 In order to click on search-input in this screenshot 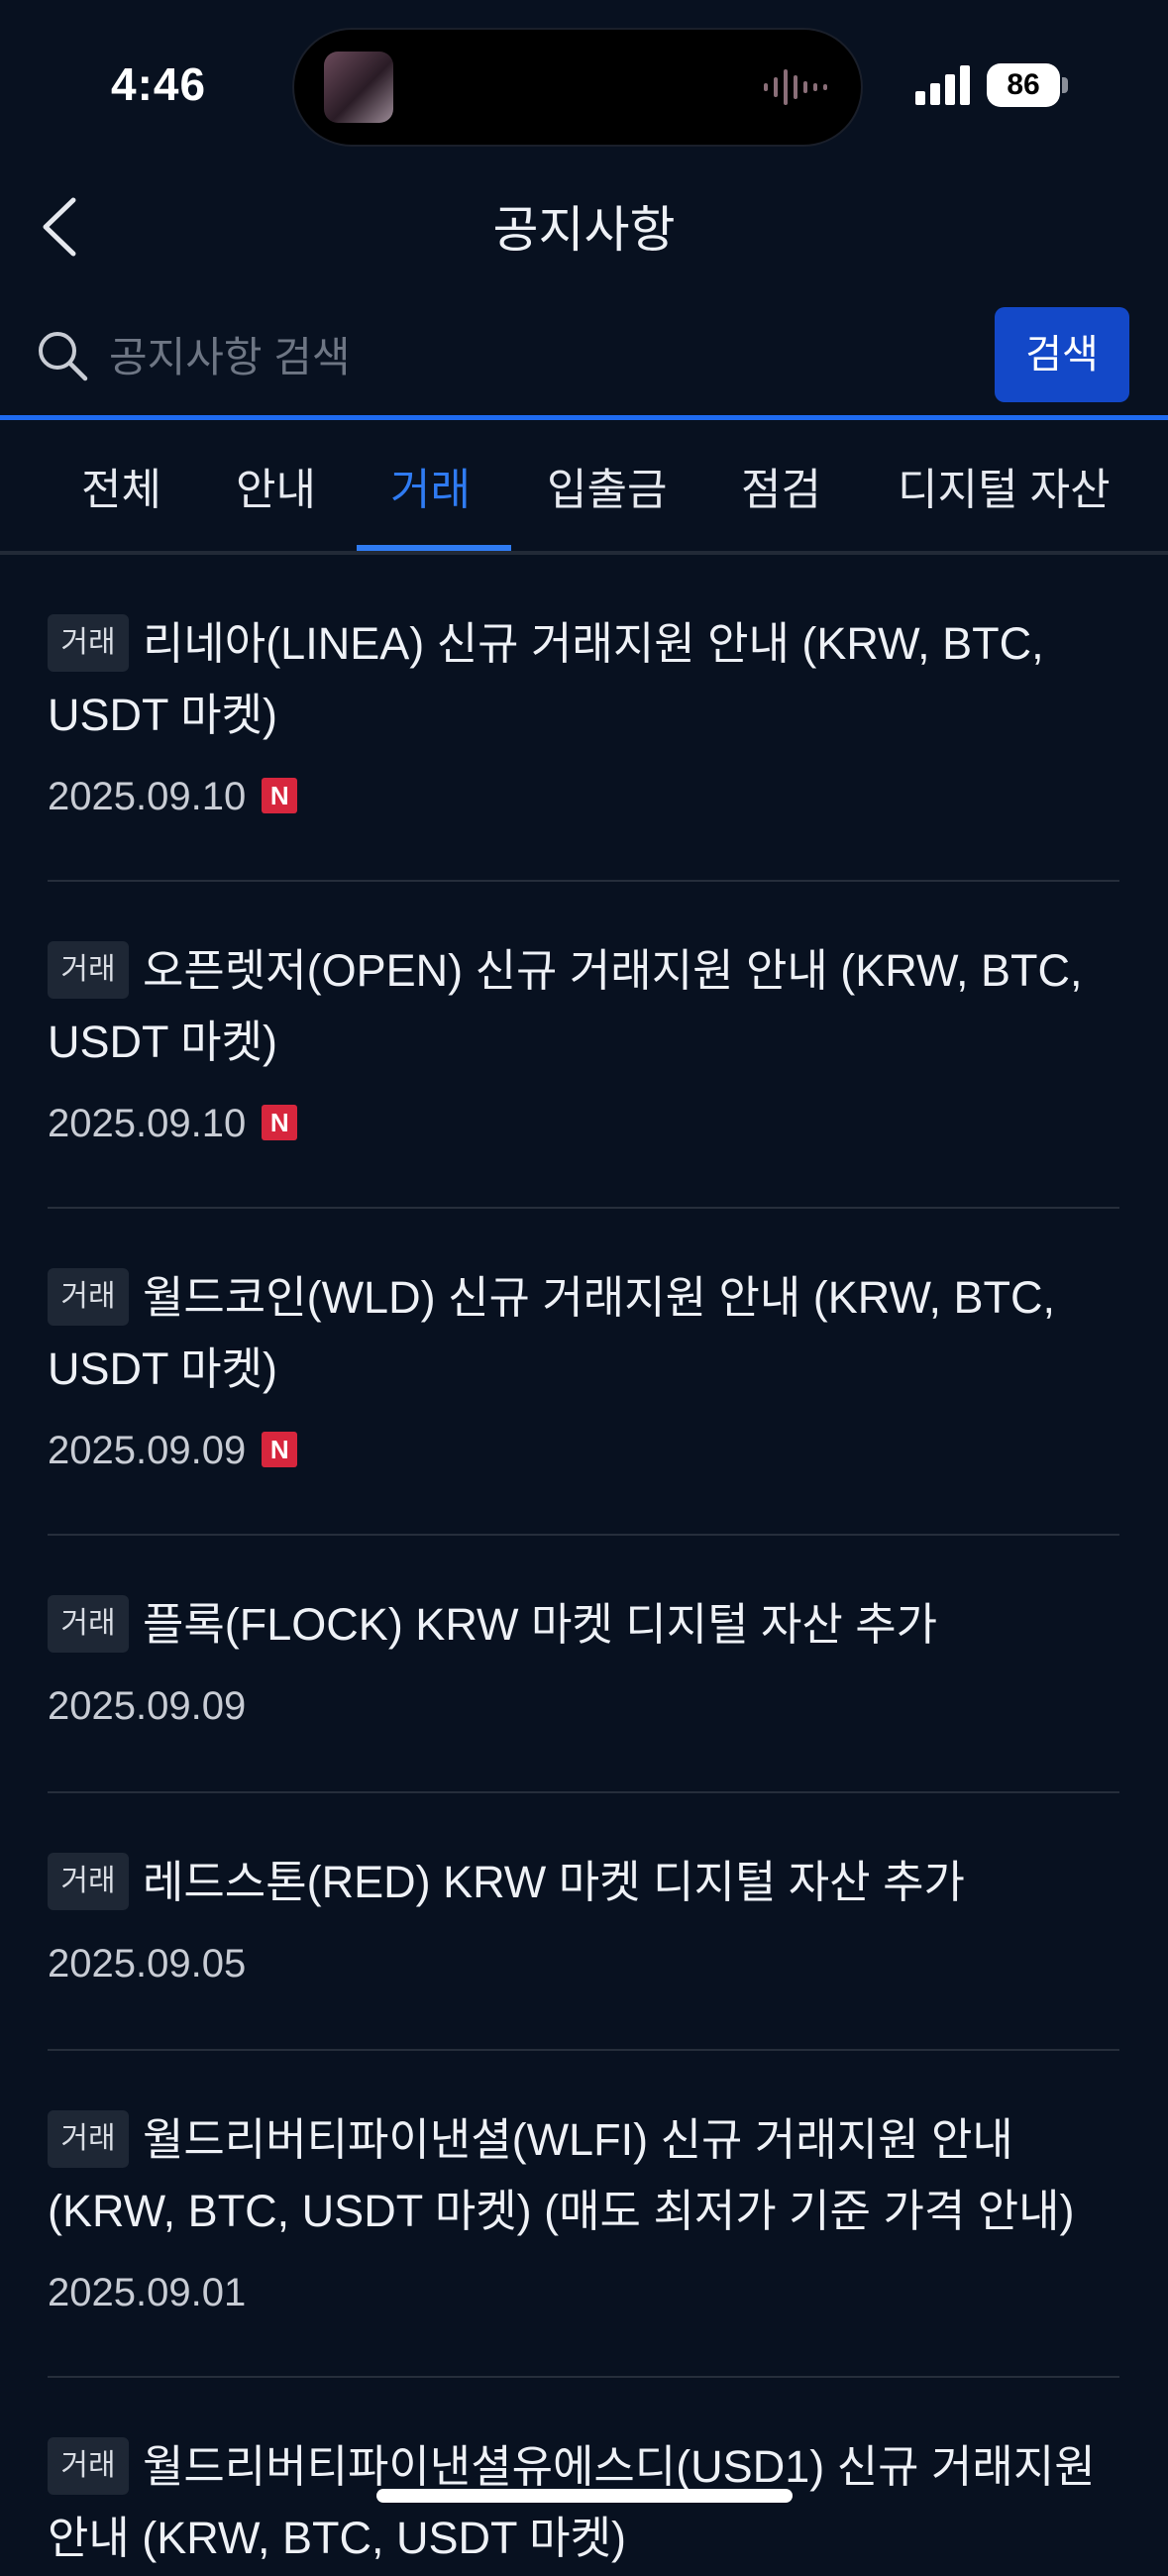, I will do `click(545, 357)`.